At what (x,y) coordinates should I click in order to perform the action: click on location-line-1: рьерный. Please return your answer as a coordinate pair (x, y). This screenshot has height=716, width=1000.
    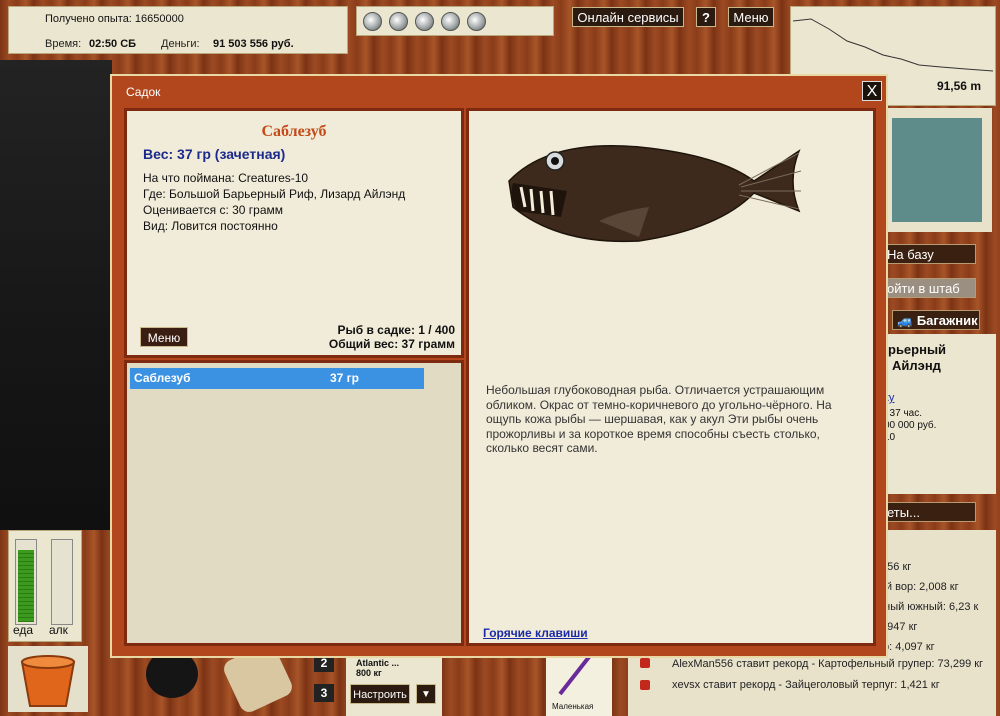
    Looking at the image, I should click on (917, 349).